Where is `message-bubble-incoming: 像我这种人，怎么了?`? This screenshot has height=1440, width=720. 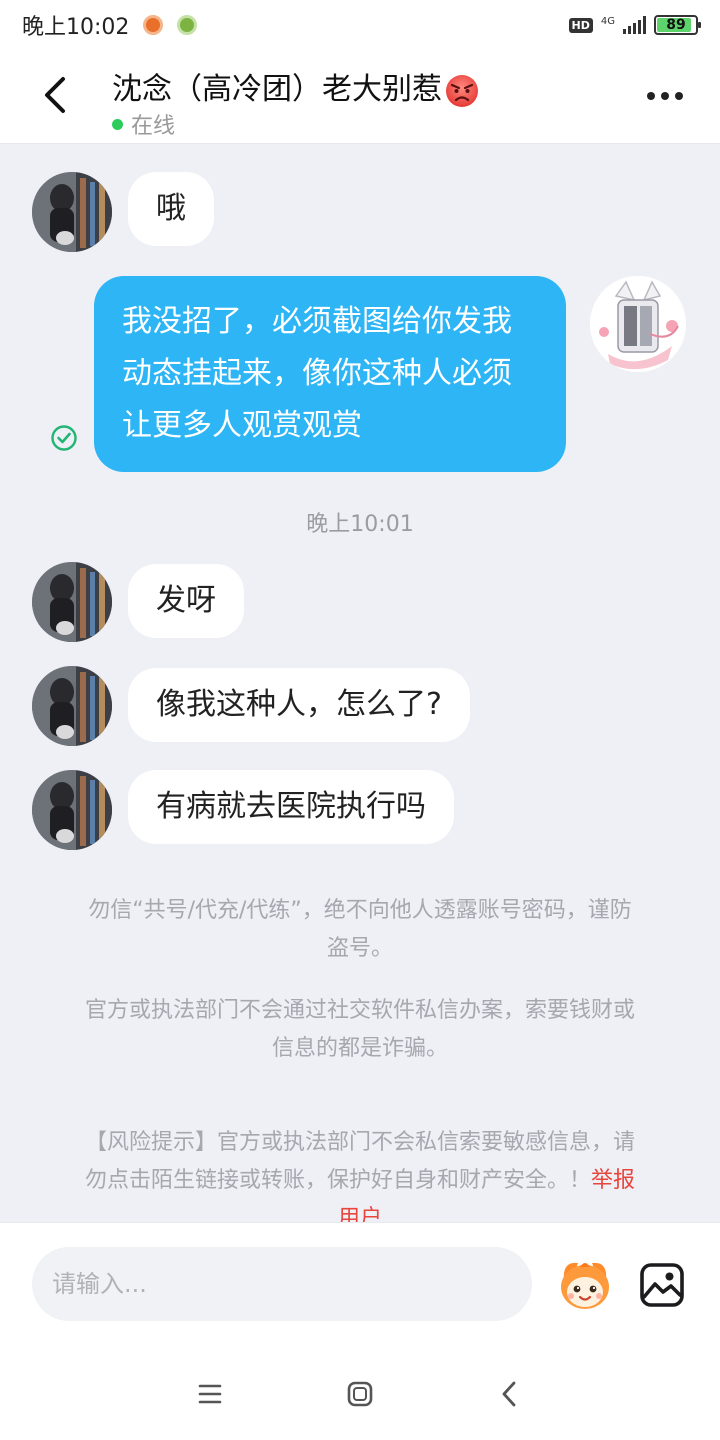 message-bubble-incoming: 像我这种人，怎么了? is located at coordinates (299, 705).